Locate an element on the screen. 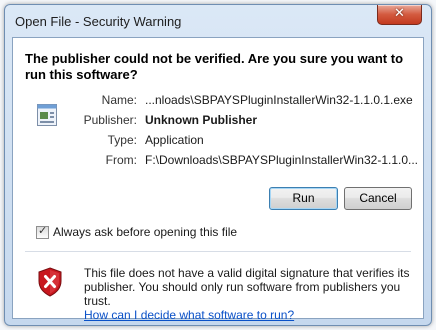 The height and width of the screenshot is (330, 436). type-label: Type: is located at coordinates (122, 140).